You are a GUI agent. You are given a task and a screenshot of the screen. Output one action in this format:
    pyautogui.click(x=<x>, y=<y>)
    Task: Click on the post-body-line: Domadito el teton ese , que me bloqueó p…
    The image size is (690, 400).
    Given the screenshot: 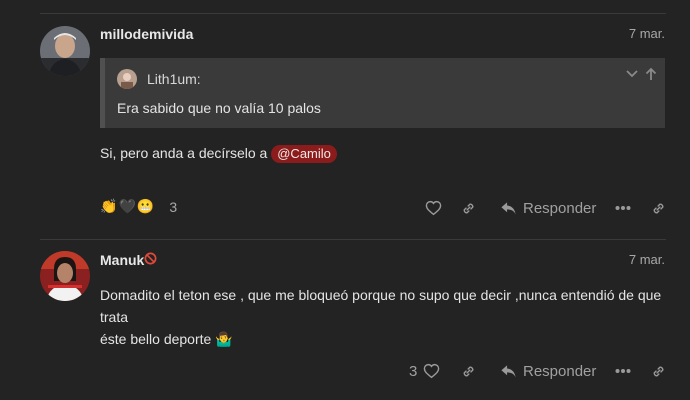 What is the action you would take?
    pyautogui.click(x=381, y=306)
    